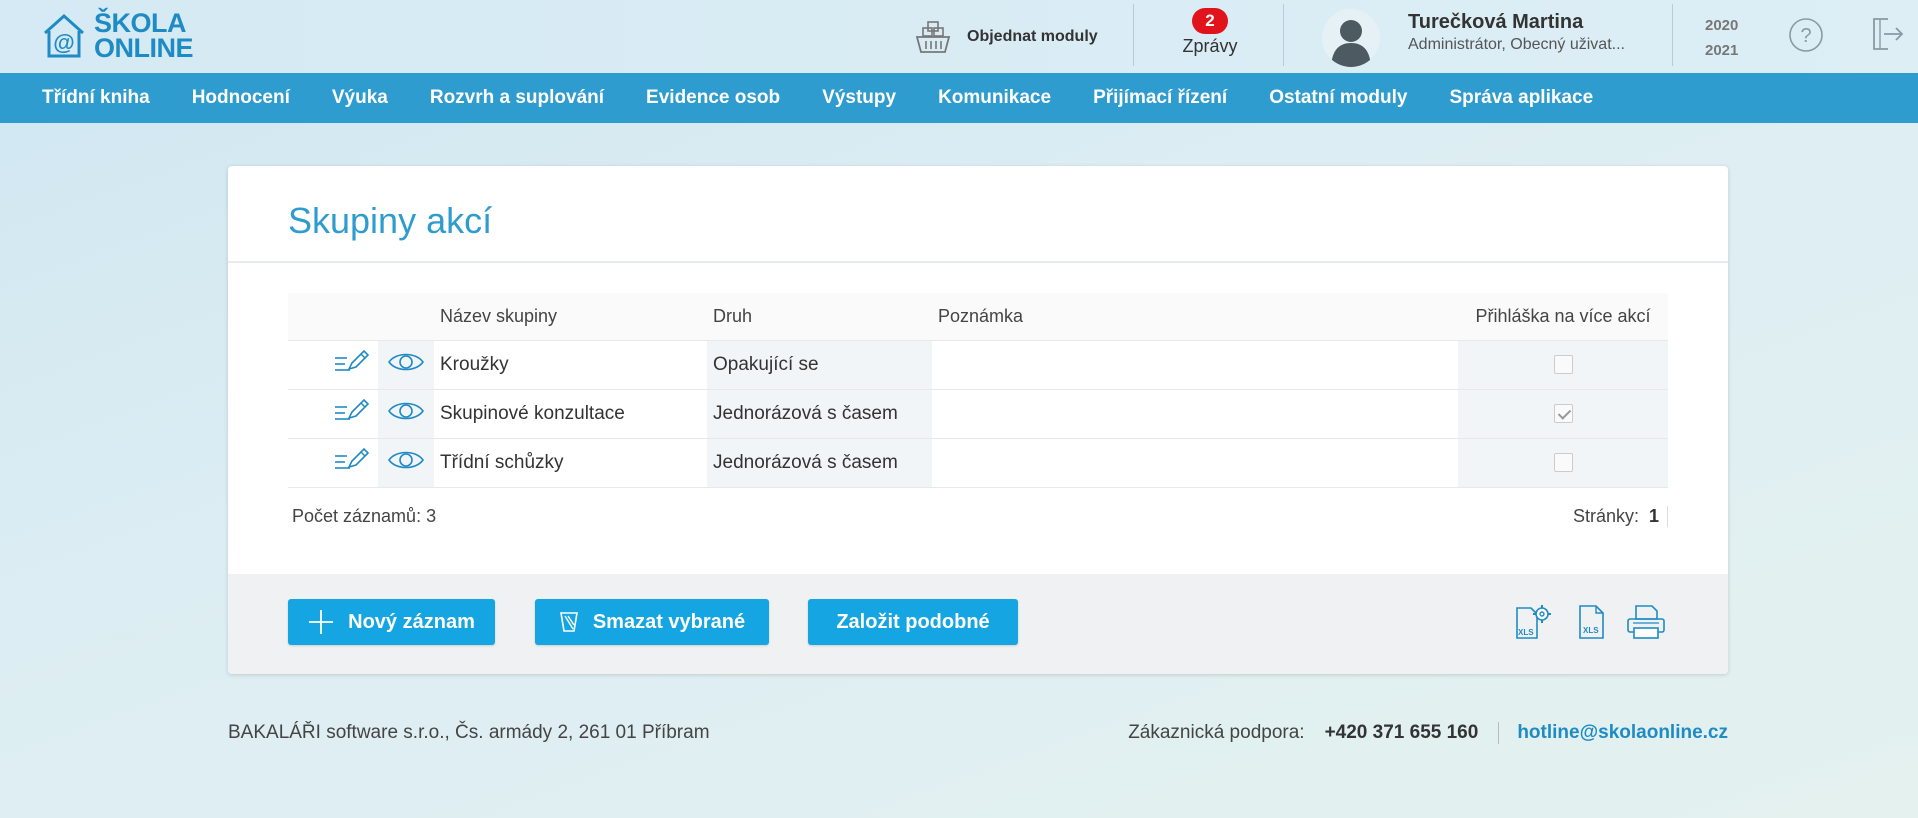 The image size is (1918, 818). Describe the element at coordinates (1646, 624) in the screenshot. I see `print-icon` at that location.